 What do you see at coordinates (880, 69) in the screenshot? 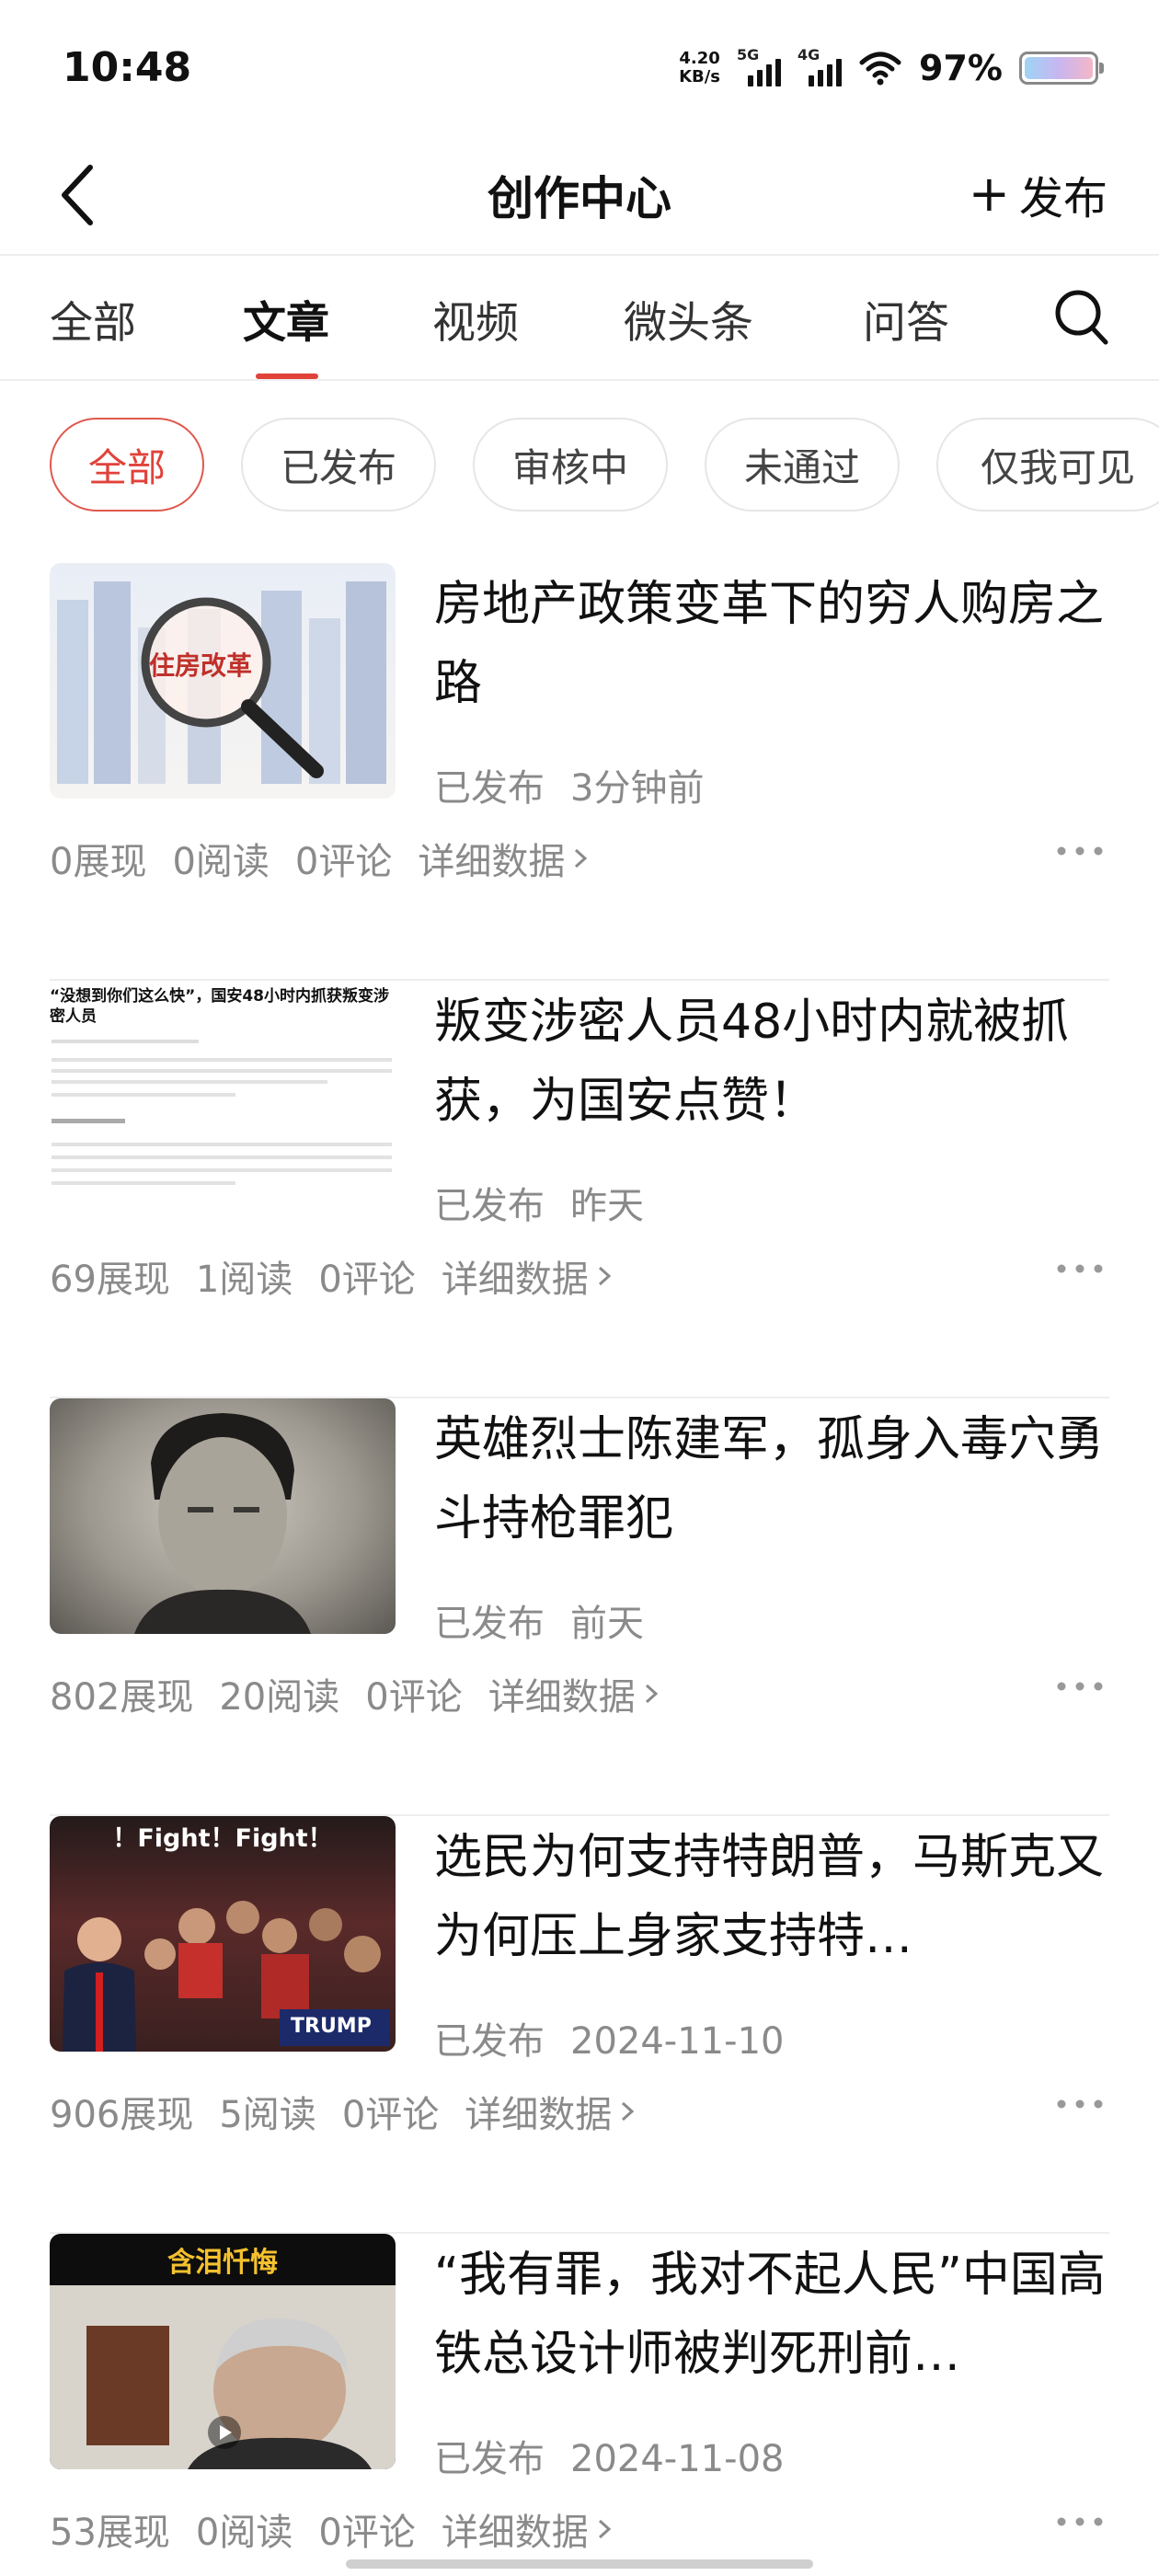
I see `wifi-icon` at bounding box center [880, 69].